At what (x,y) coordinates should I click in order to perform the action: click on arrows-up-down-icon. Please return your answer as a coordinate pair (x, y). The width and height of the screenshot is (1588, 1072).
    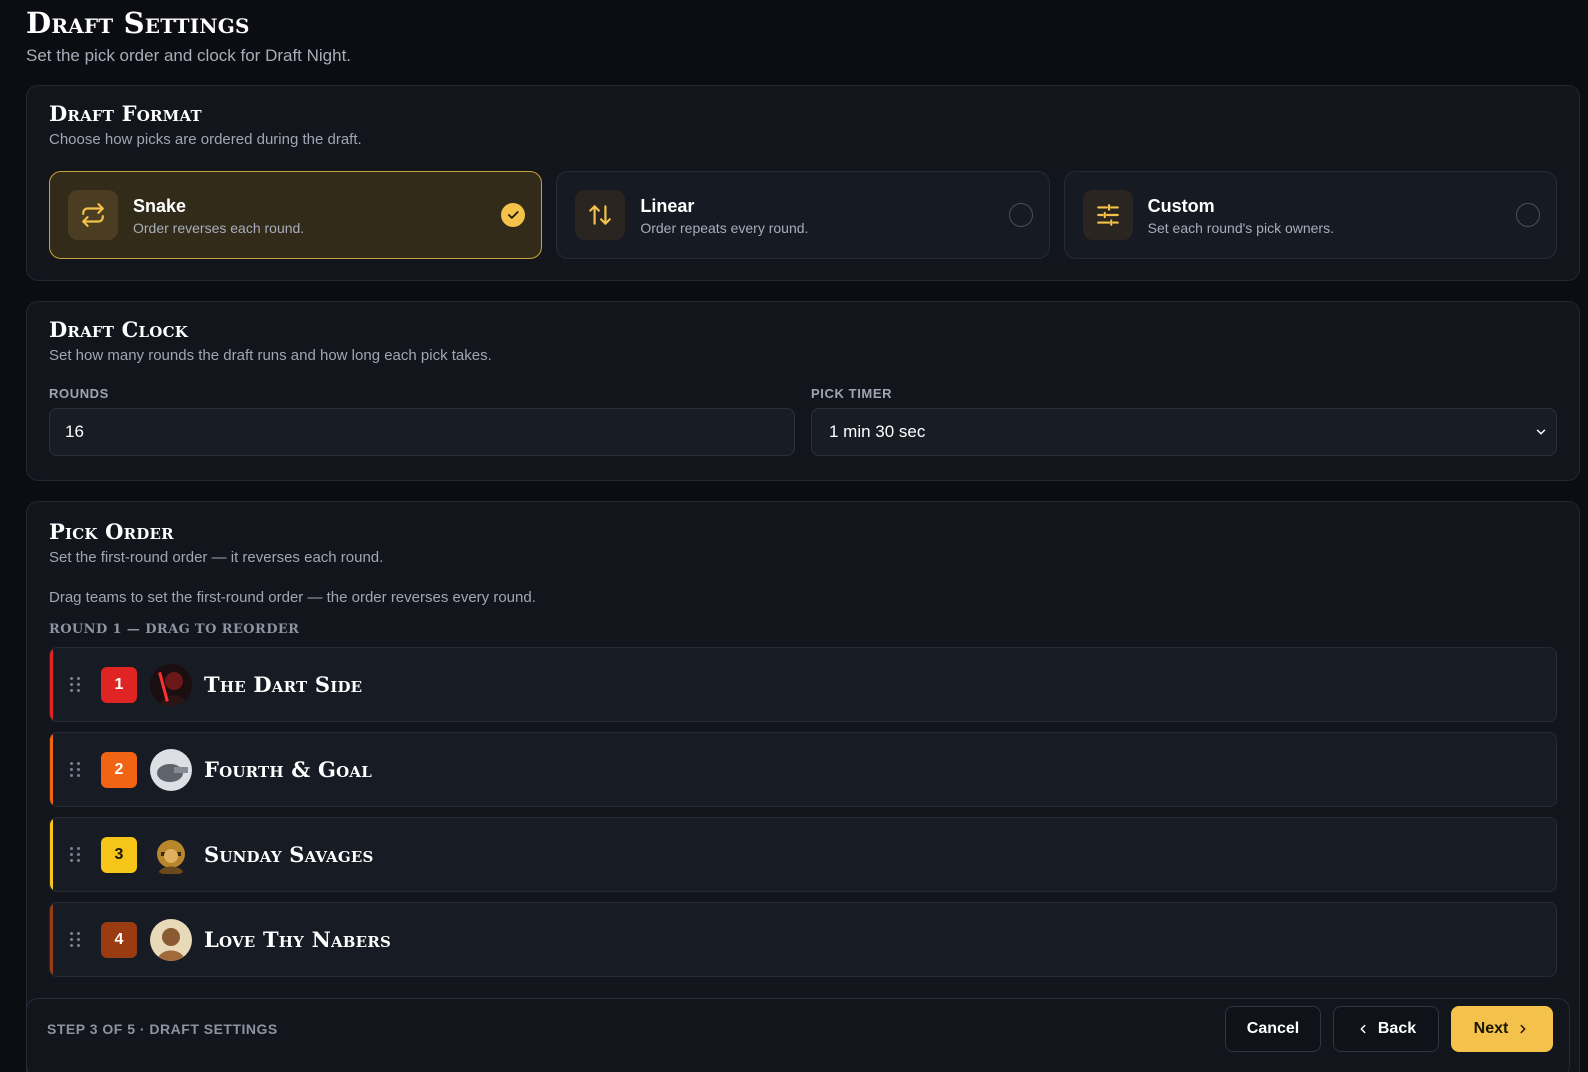
    Looking at the image, I should click on (600, 215).